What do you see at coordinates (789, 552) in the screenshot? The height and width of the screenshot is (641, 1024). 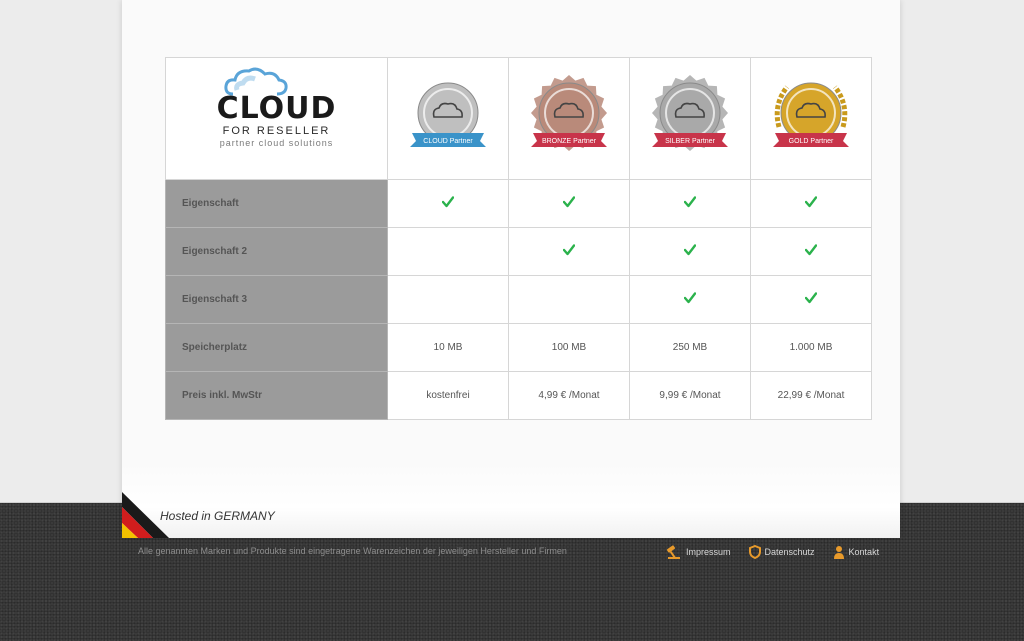 I see `datenschutz-label: Datenschutz` at bounding box center [789, 552].